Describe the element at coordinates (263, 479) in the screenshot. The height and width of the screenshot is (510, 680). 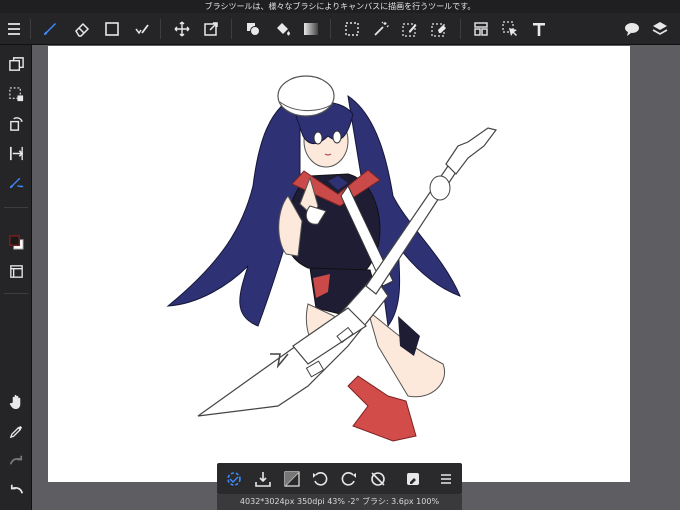
I see `import-selection-icon` at that location.